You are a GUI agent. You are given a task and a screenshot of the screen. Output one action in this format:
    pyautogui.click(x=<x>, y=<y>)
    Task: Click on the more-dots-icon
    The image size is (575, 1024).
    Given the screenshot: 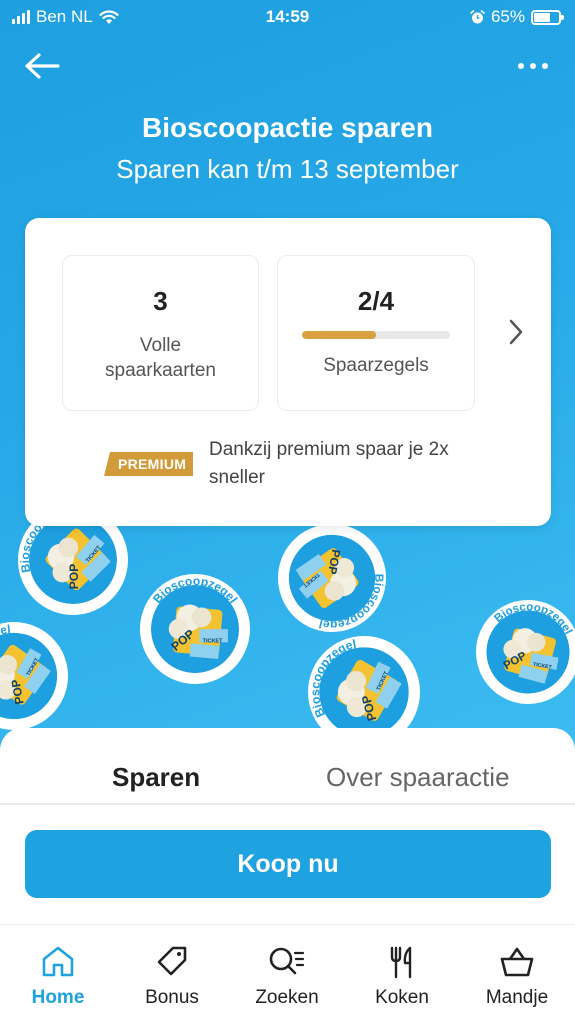 What is the action you would take?
    pyautogui.click(x=535, y=66)
    